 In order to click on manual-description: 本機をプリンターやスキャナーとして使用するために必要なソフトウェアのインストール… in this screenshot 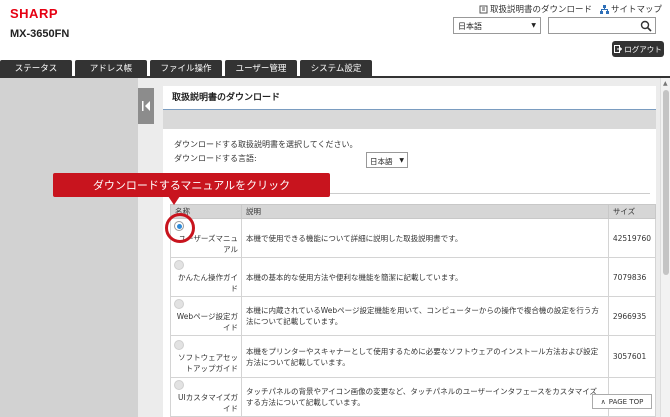, I will do `click(425, 356)`.